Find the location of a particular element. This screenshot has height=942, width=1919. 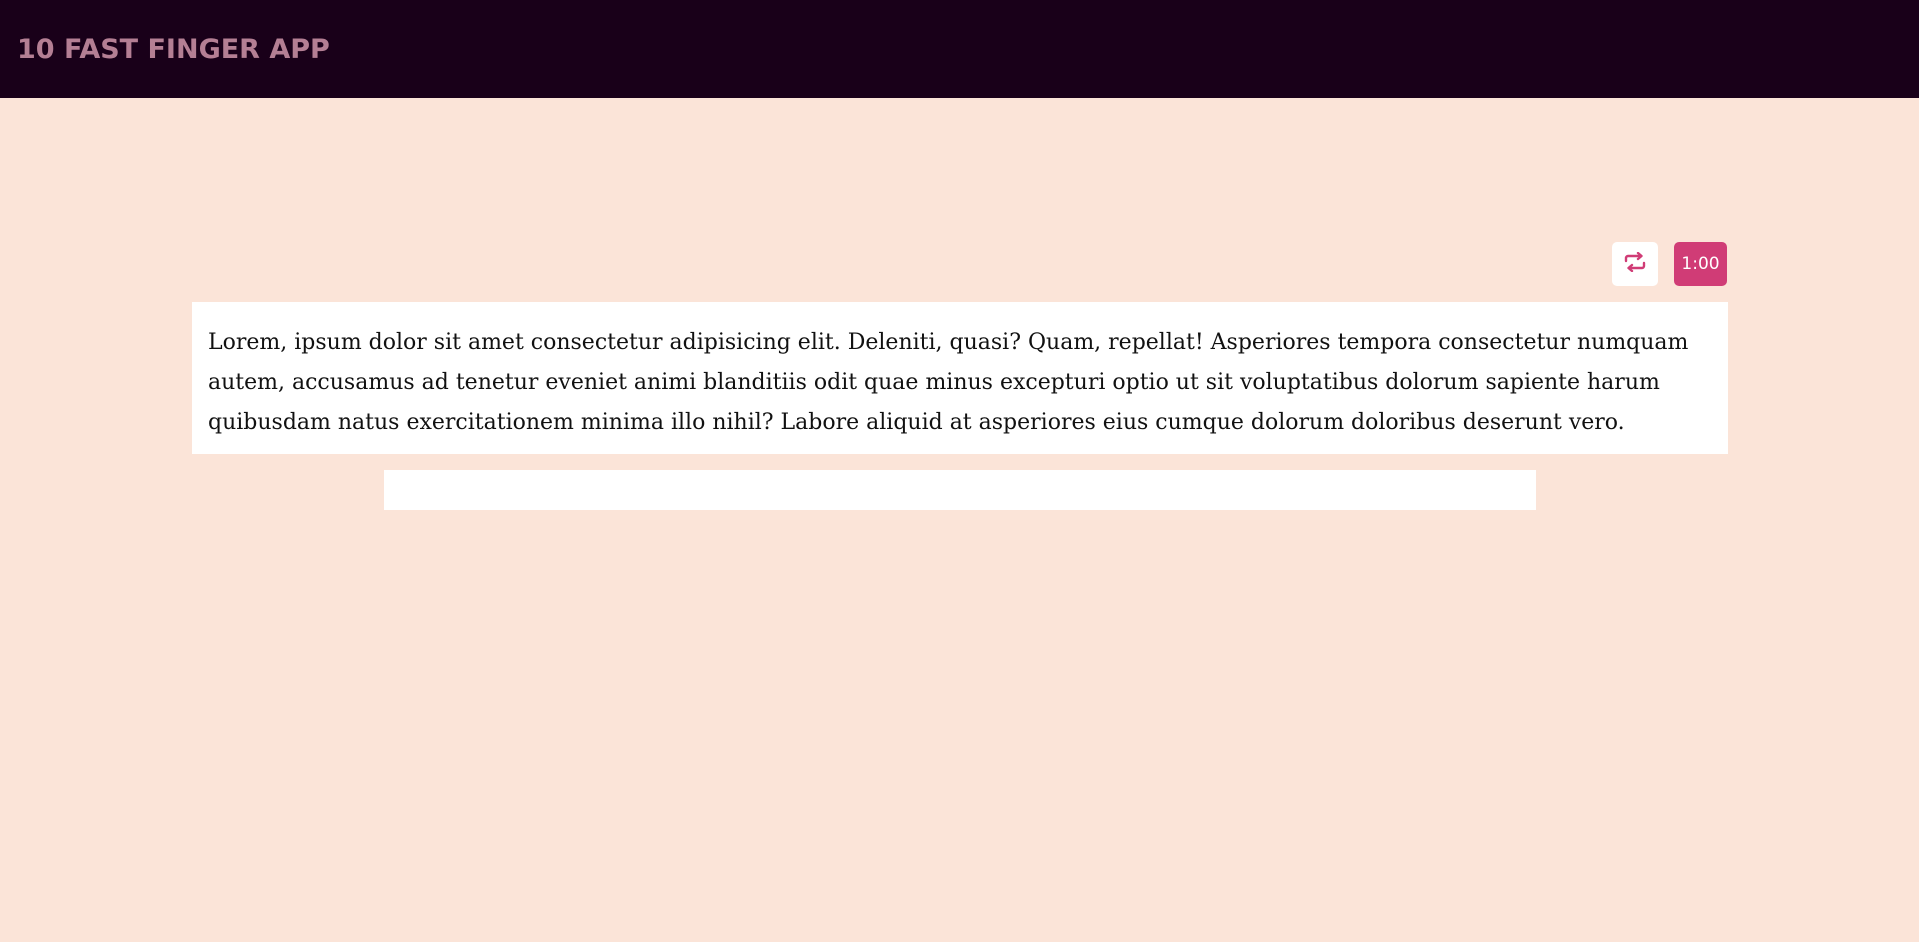

controls-bar: 1:00 is located at coordinates (1669, 264).